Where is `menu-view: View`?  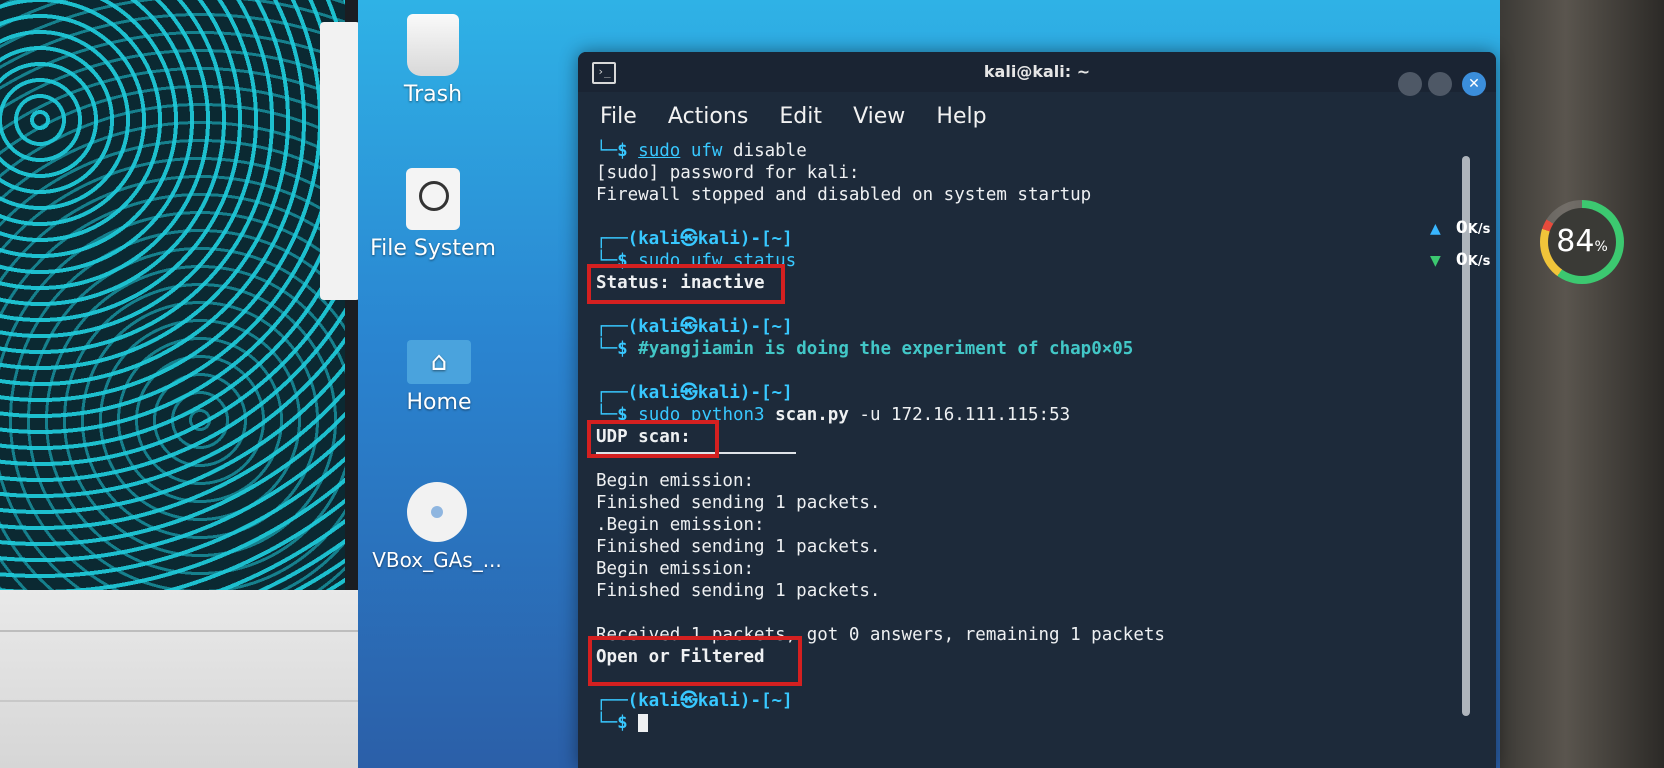
menu-view: View is located at coordinates (879, 117).